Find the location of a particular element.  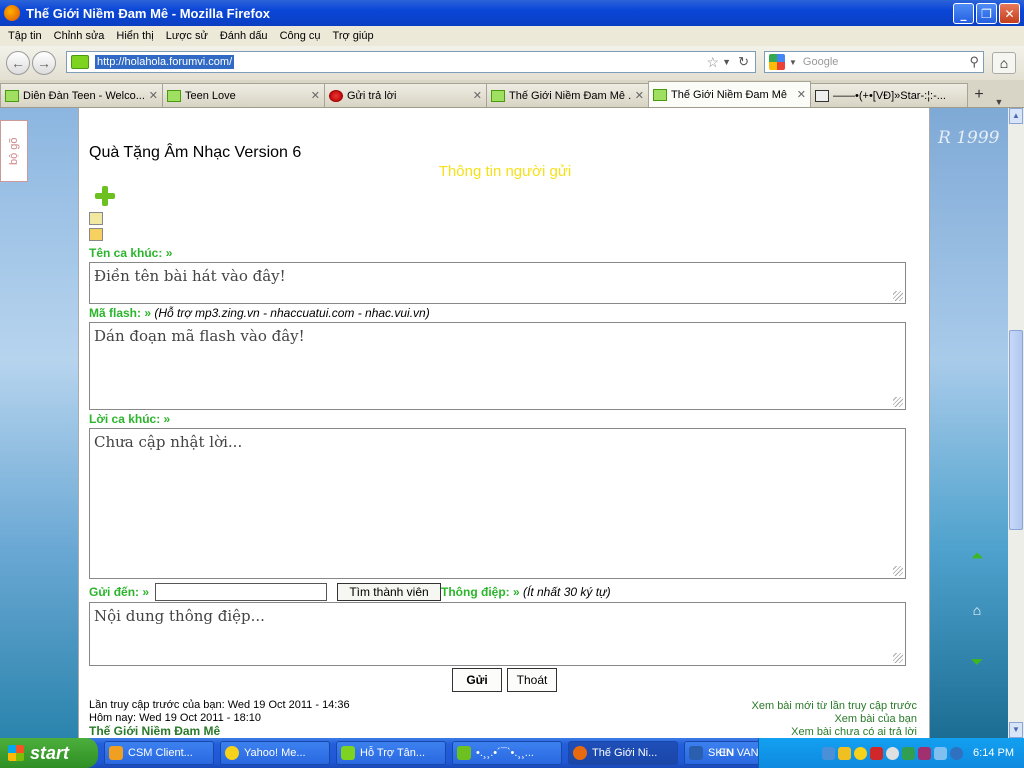

exit-button: Thoát is located at coordinates (532, 680).